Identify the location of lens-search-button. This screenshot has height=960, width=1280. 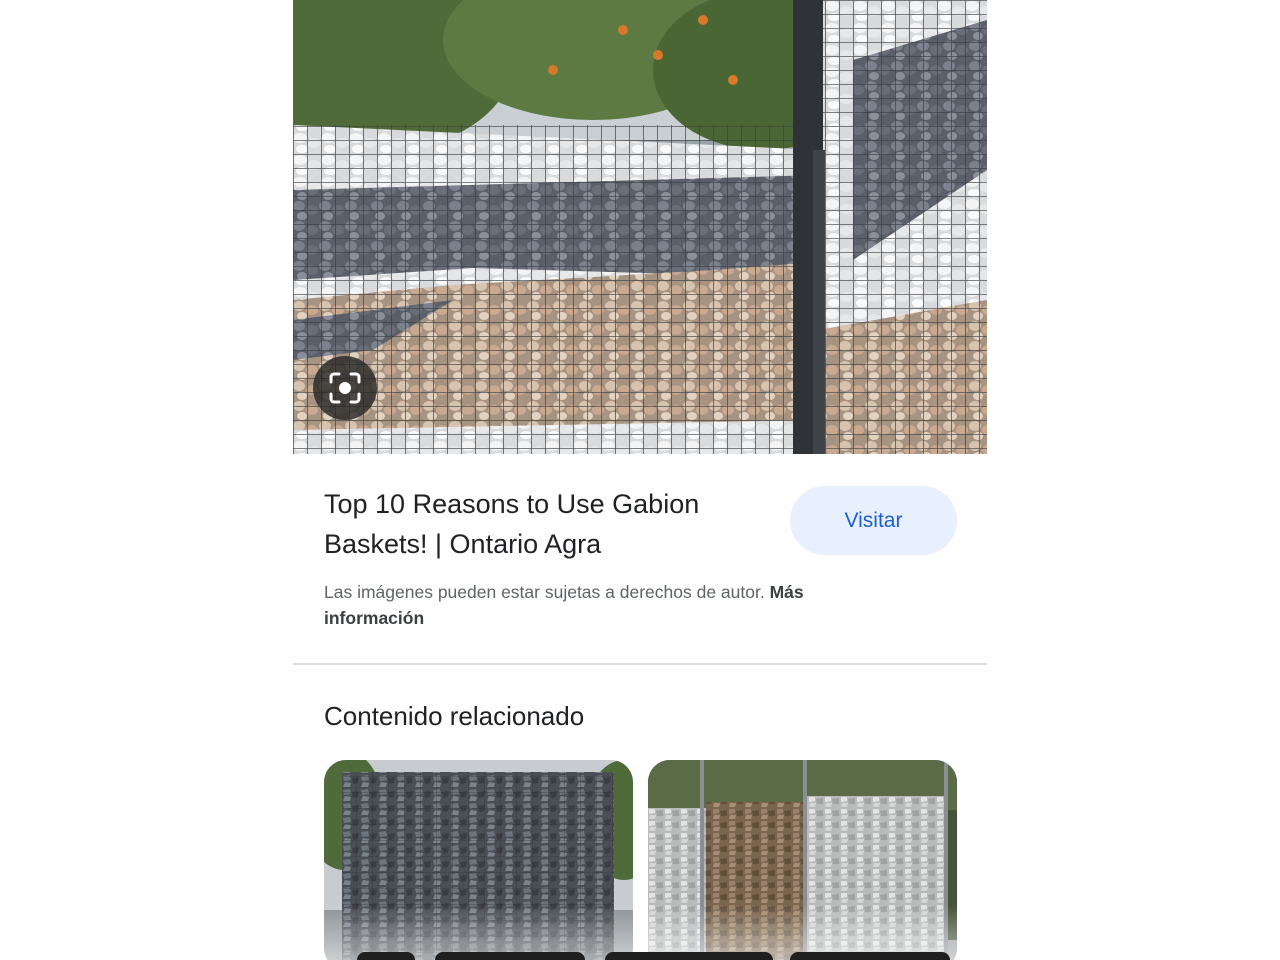
(345, 388).